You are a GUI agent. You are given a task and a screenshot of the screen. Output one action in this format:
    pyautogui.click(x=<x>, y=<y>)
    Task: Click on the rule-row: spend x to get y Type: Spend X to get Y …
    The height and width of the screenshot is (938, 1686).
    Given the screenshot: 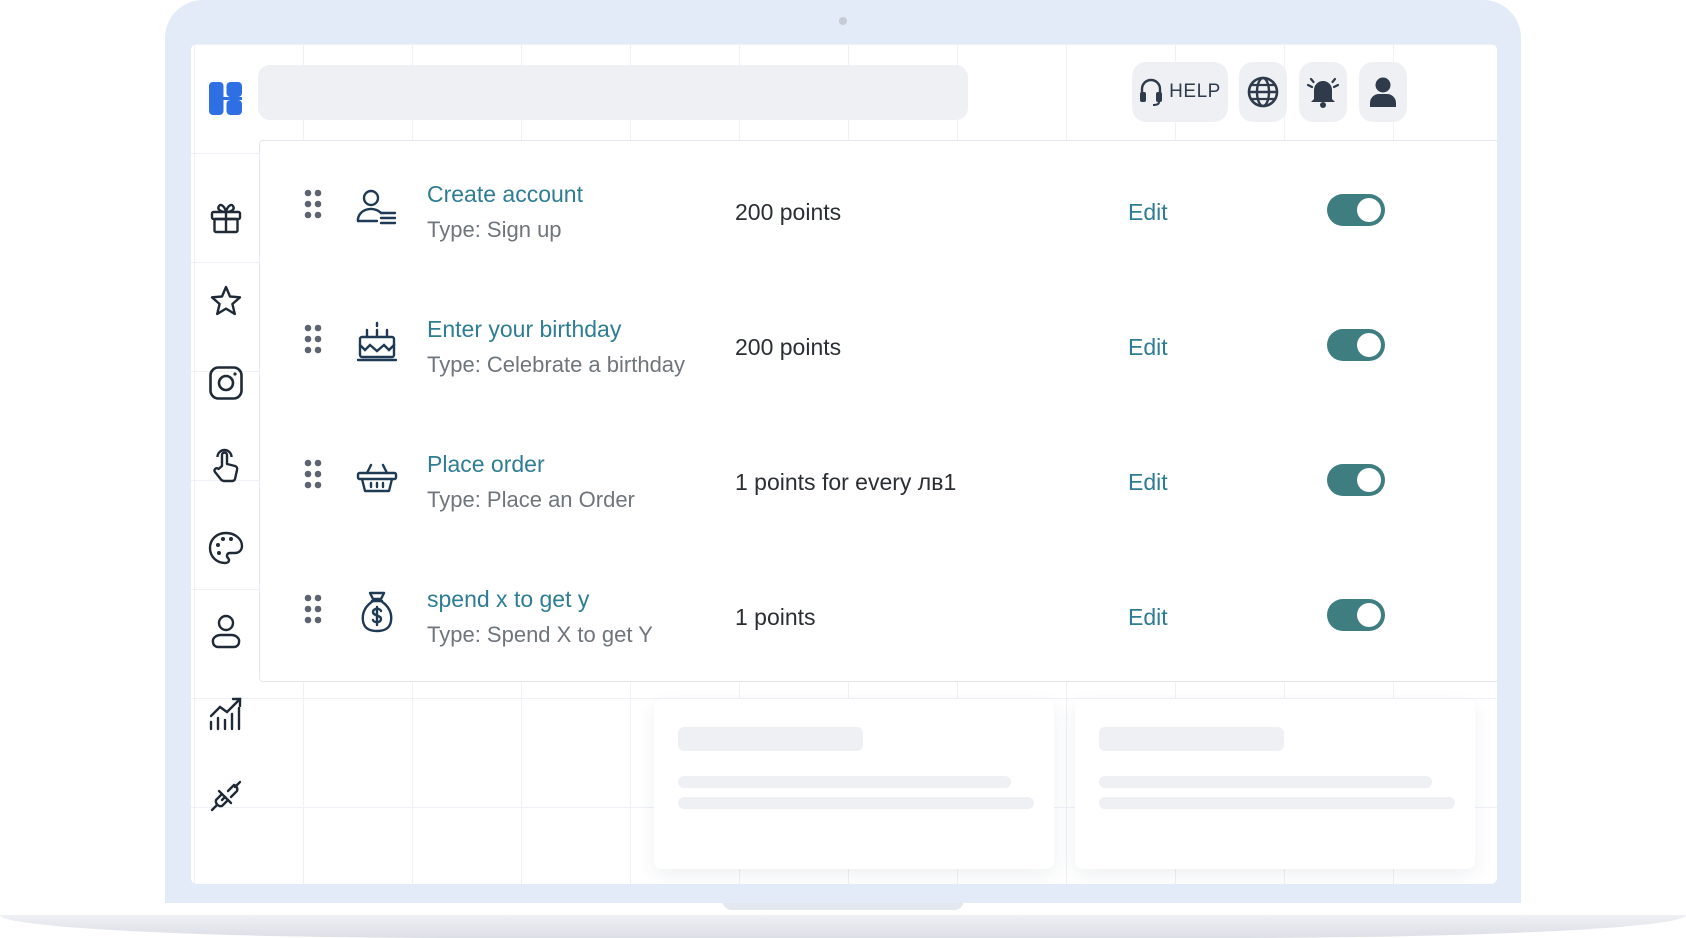 What is the action you would take?
    pyautogui.click(x=878, y=613)
    